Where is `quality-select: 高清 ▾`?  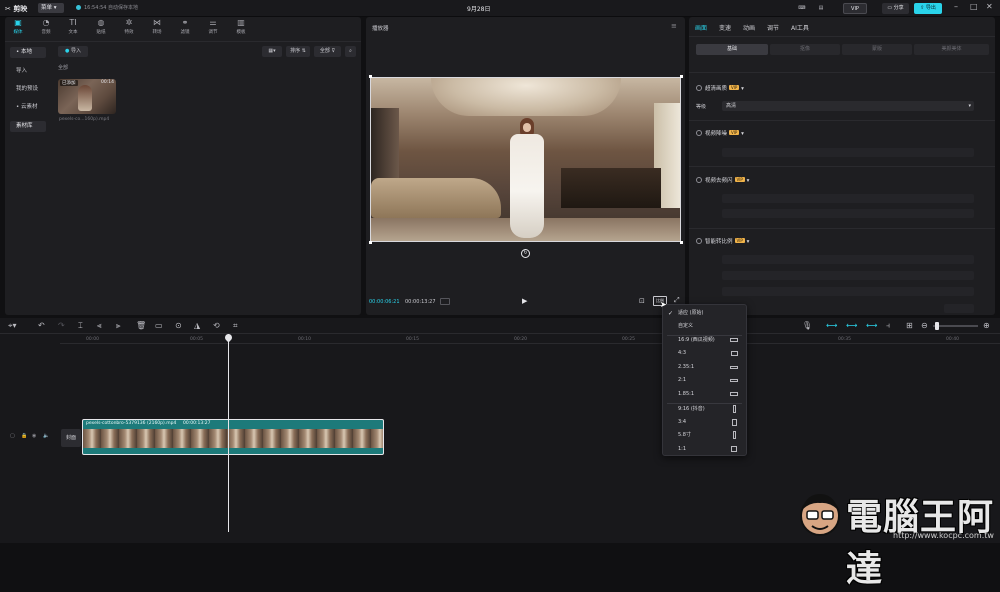 quality-select: 高清 ▾ is located at coordinates (848, 106).